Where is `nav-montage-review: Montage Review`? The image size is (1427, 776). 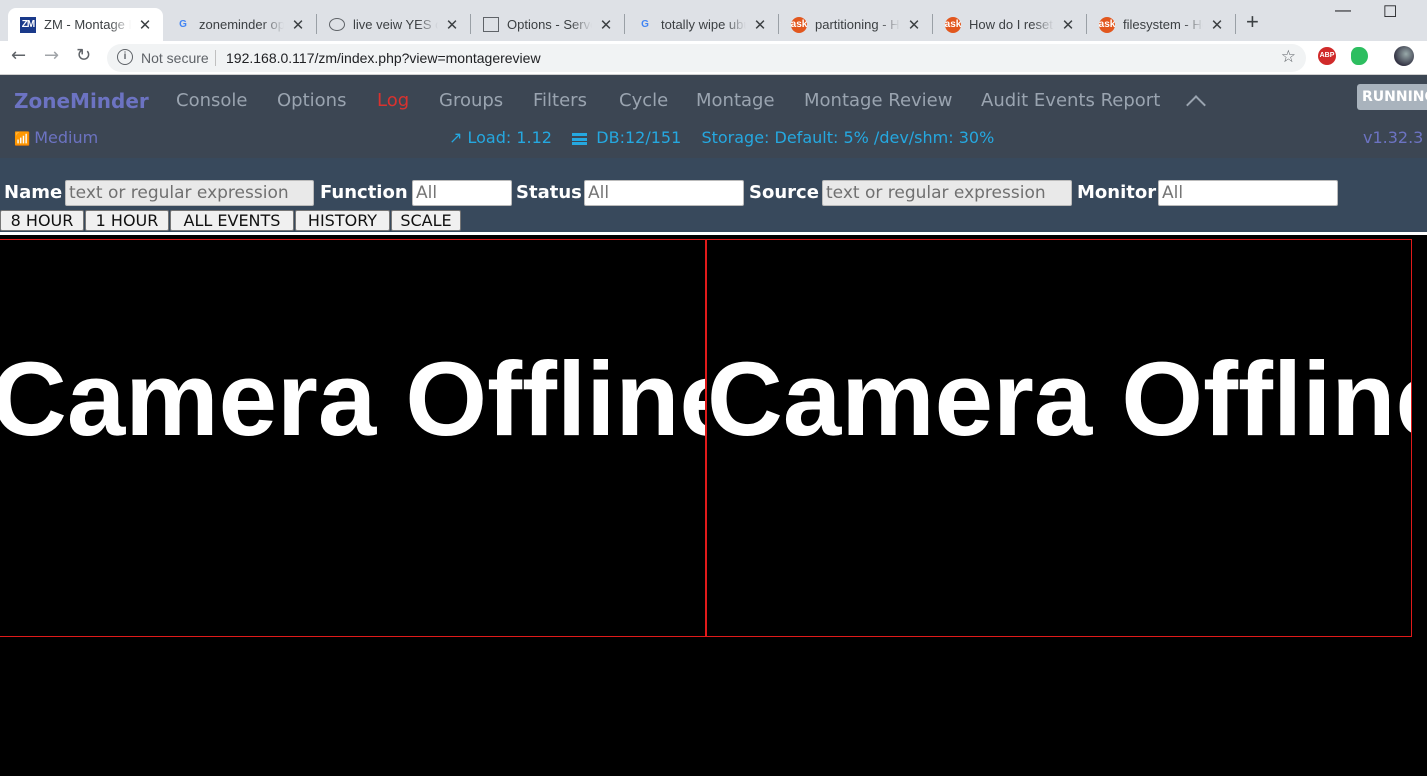
nav-montage-review: Montage Review is located at coordinates (878, 100).